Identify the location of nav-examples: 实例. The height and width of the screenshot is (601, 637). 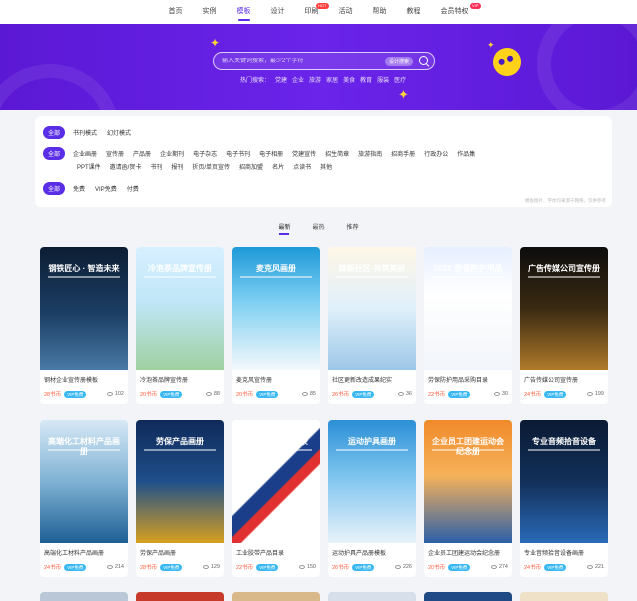
(210, 12).